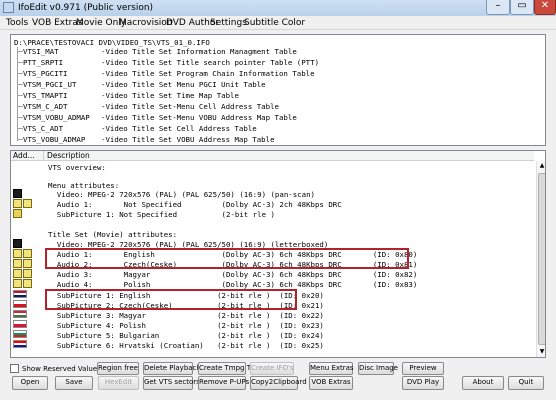 The height and width of the screenshot is (400, 556). What do you see at coordinates (423, 368) in the screenshot?
I see `preview-button: Preview` at bounding box center [423, 368].